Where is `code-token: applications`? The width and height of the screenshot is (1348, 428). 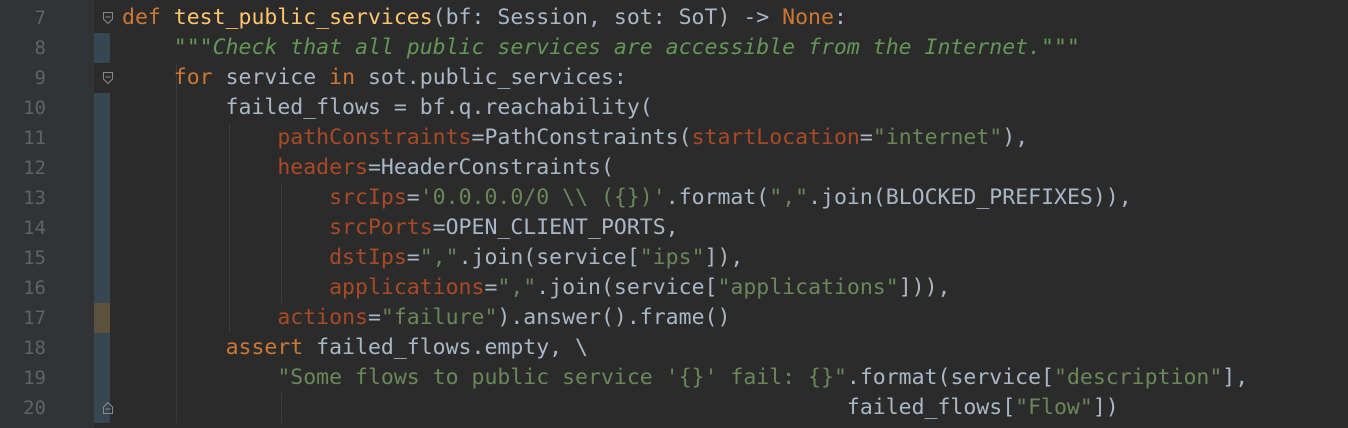 code-token: applications is located at coordinates (407, 287).